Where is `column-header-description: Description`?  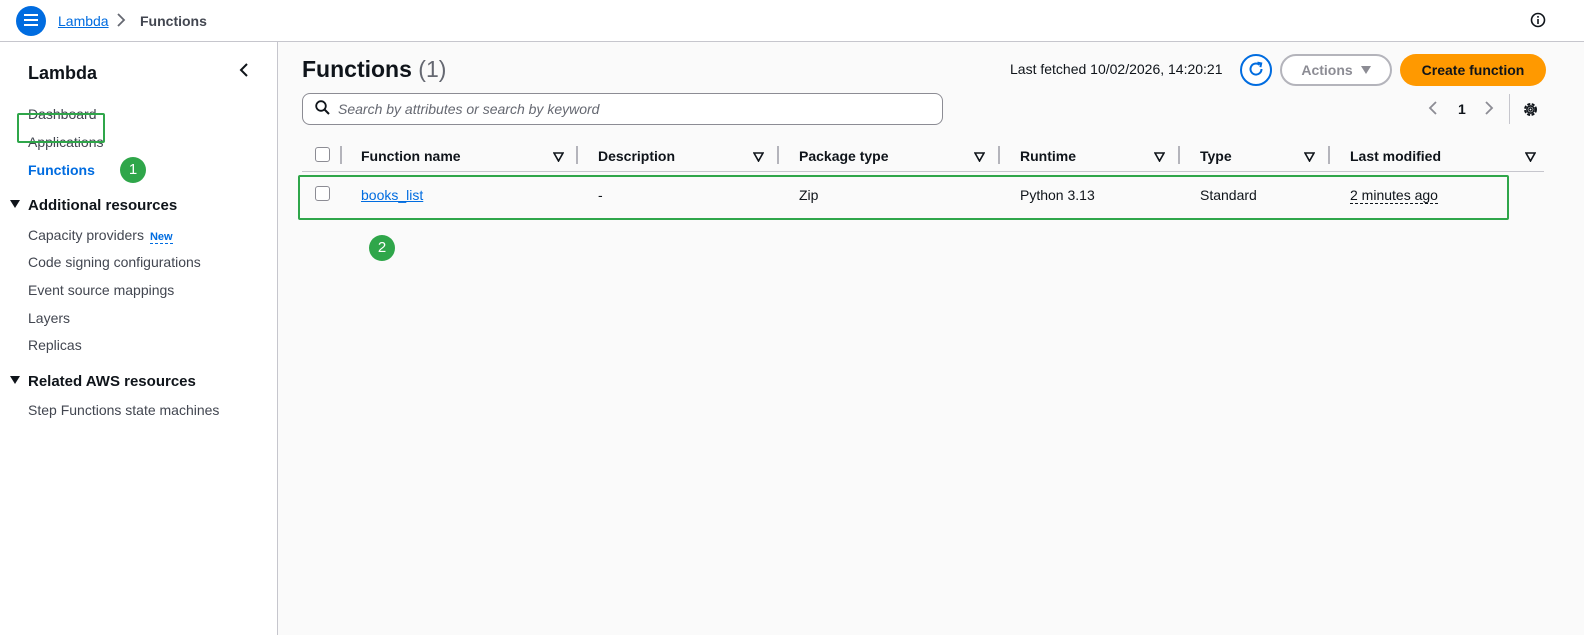
column-header-description: Description is located at coordinates (636, 156).